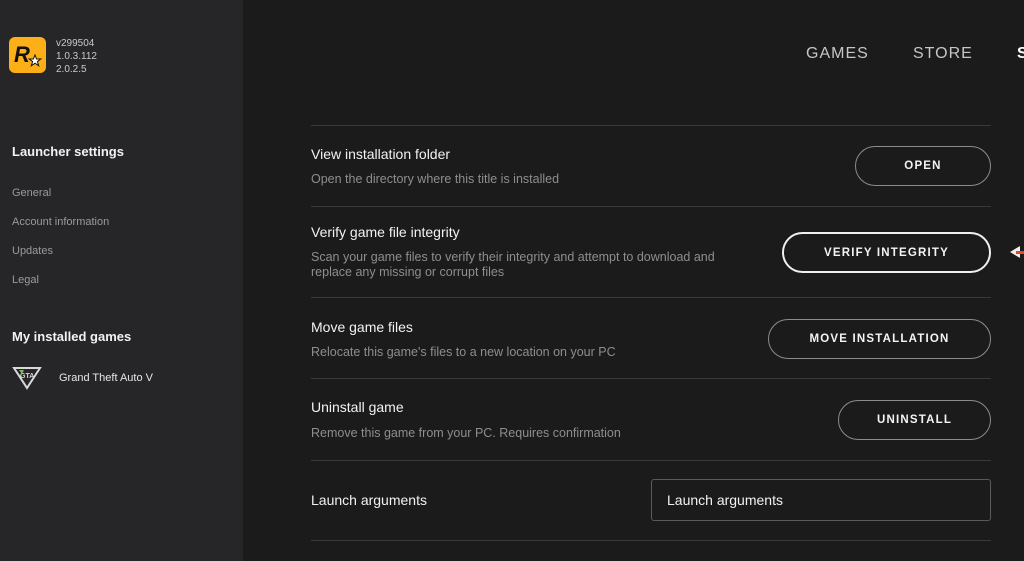 This screenshot has height=561, width=1024. I want to click on version-info: v299504 1.0.3.112 2.0.2.5, so click(76, 56).